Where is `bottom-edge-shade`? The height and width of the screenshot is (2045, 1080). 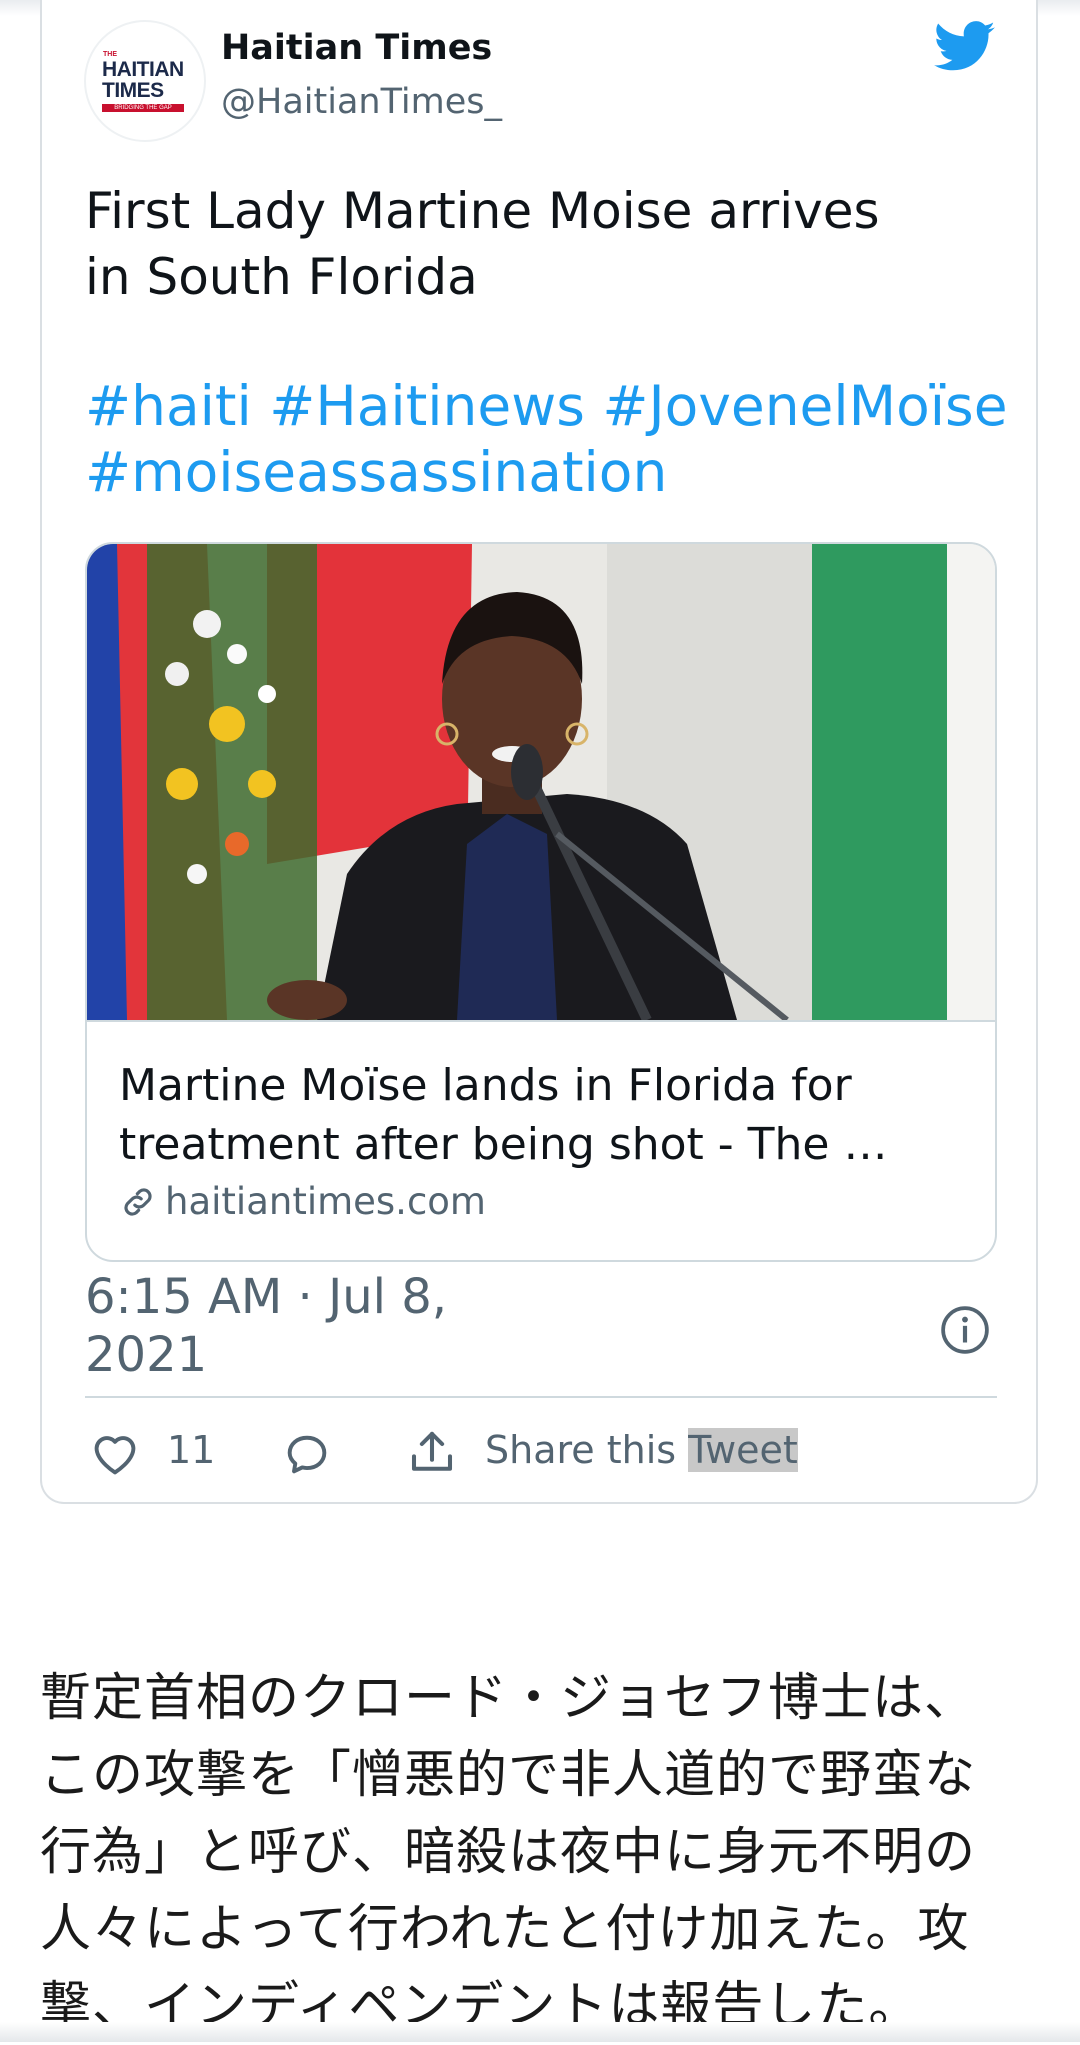
bottom-edge-shade is located at coordinates (540, 2032).